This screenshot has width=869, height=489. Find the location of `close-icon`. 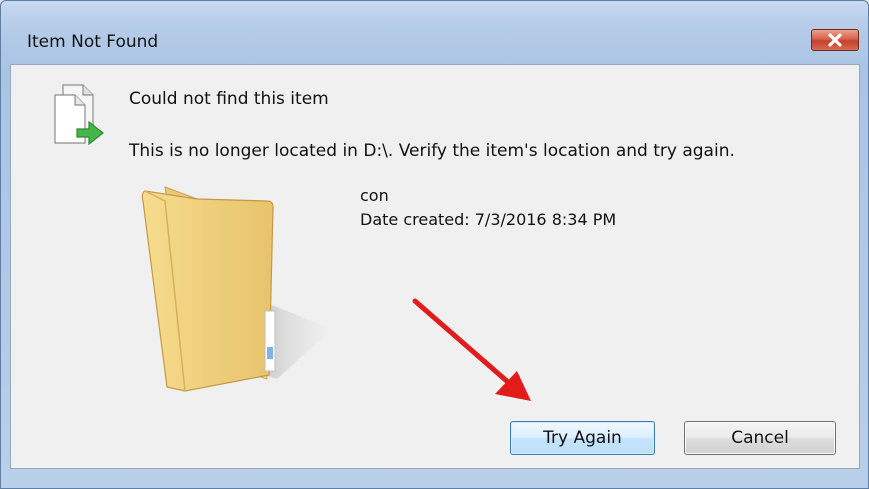

close-icon is located at coordinates (835, 40).